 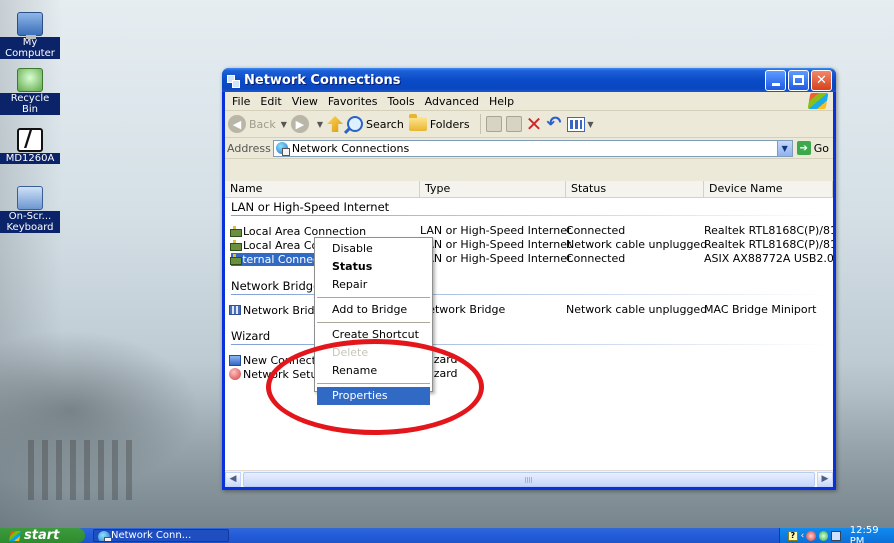 I want to click on group-header-lan: LAN or High-Speed Internet, so click(x=531, y=208).